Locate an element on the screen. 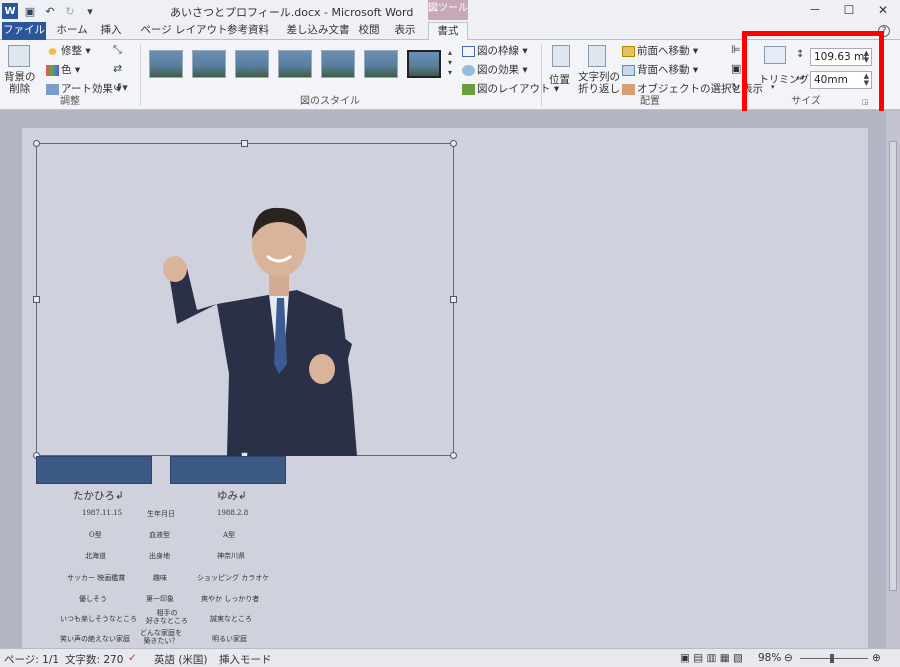 The height and width of the screenshot is (667, 900). insert-mode-indicator: 挿入モード is located at coordinates (245, 659).